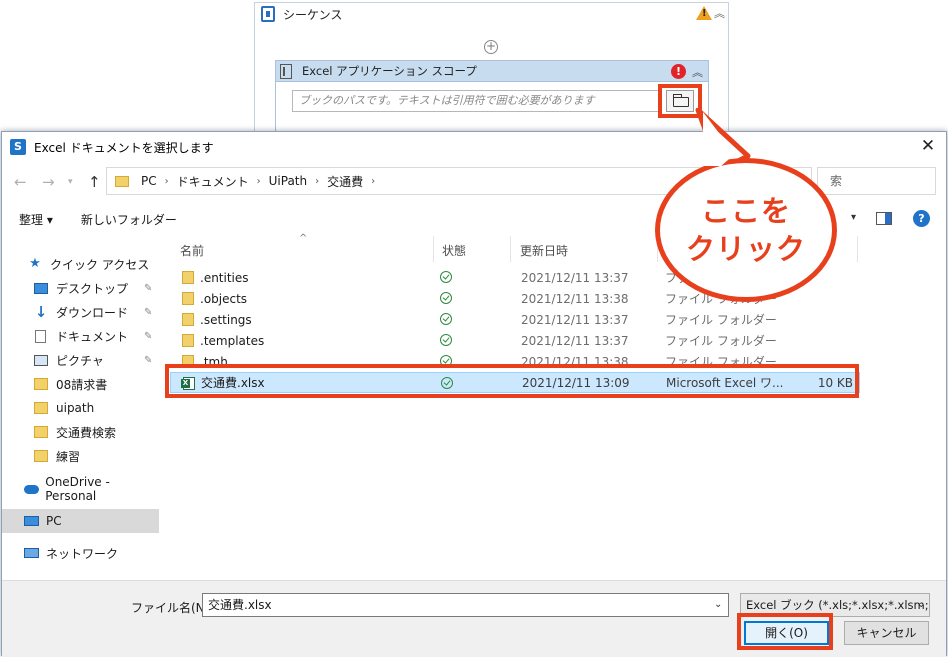 This screenshot has height=657, width=948. What do you see at coordinates (465, 605) in the screenshot?
I see `filename-input: 交通費.xlsx` at bounding box center [465, 605].